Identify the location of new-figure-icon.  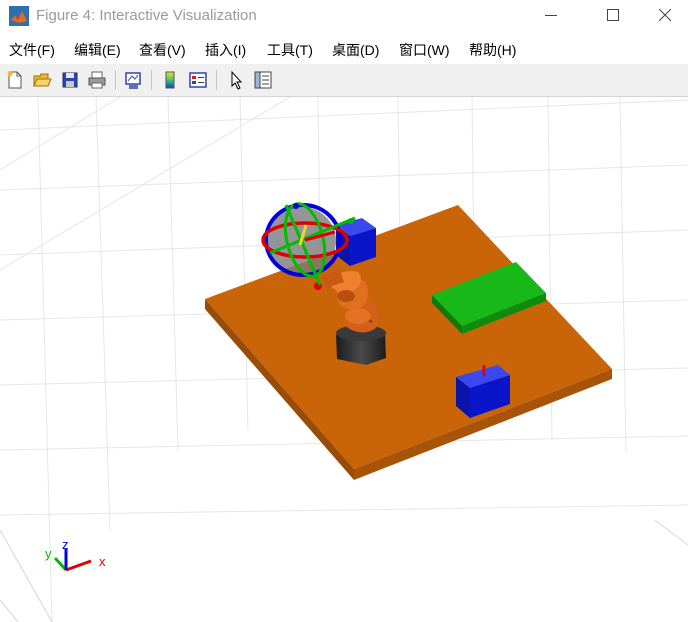
(14, 80).